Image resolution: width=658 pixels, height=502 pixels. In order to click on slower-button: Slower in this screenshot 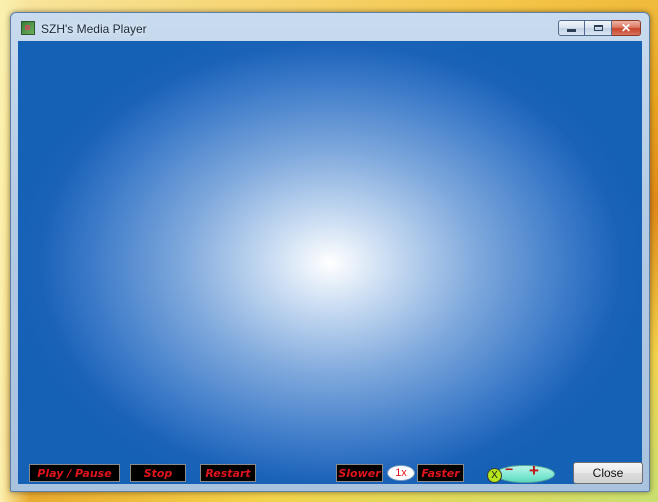, I will do `click(359, 473)`.